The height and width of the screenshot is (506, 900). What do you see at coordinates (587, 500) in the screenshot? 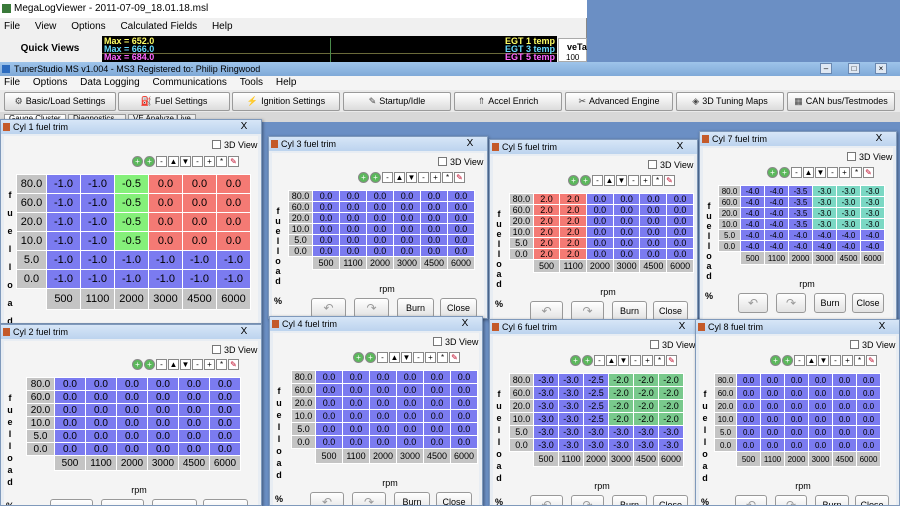
I see `redo-button: ↷` at bounding box center [587, 500].